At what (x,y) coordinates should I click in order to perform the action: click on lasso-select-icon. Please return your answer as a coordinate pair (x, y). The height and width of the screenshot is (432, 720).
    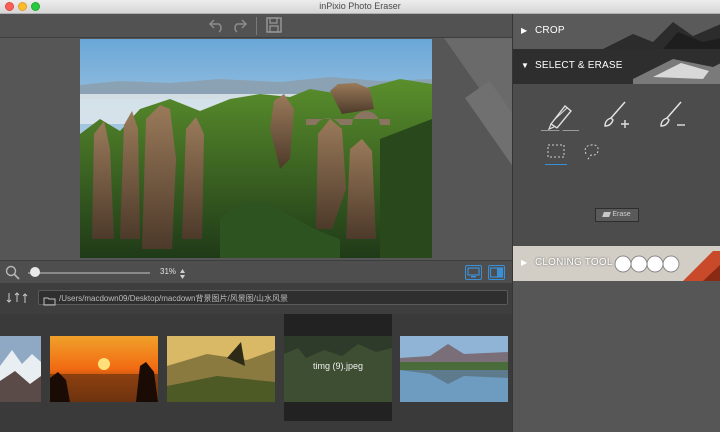
    Looking at the image, I should click on (592, 151).